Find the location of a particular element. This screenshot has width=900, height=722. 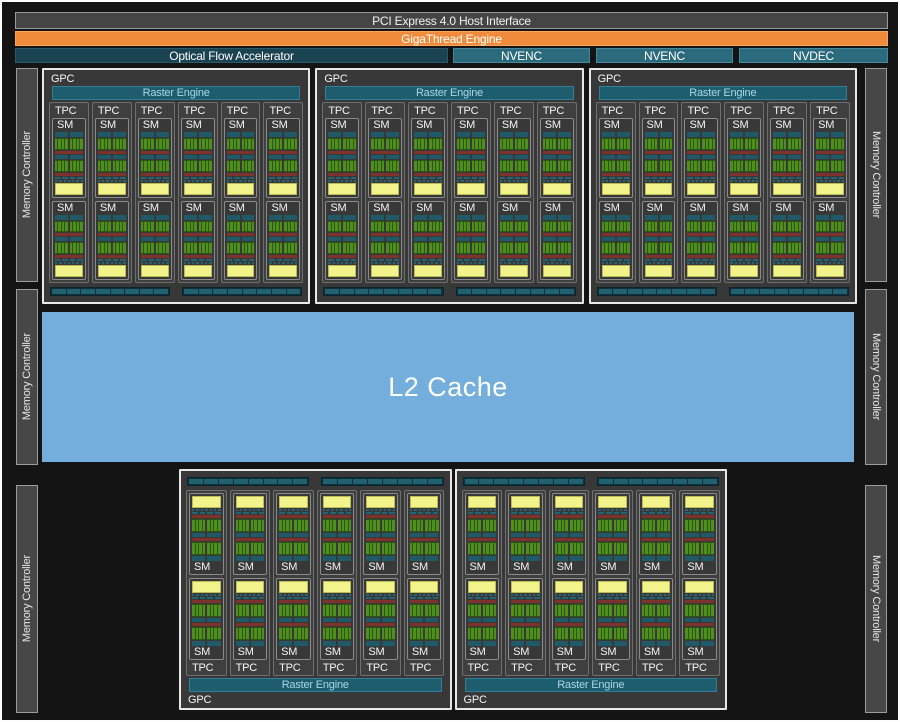

media-engine-label: Optical Flow Accelerator is located at coordinates (231, 55).